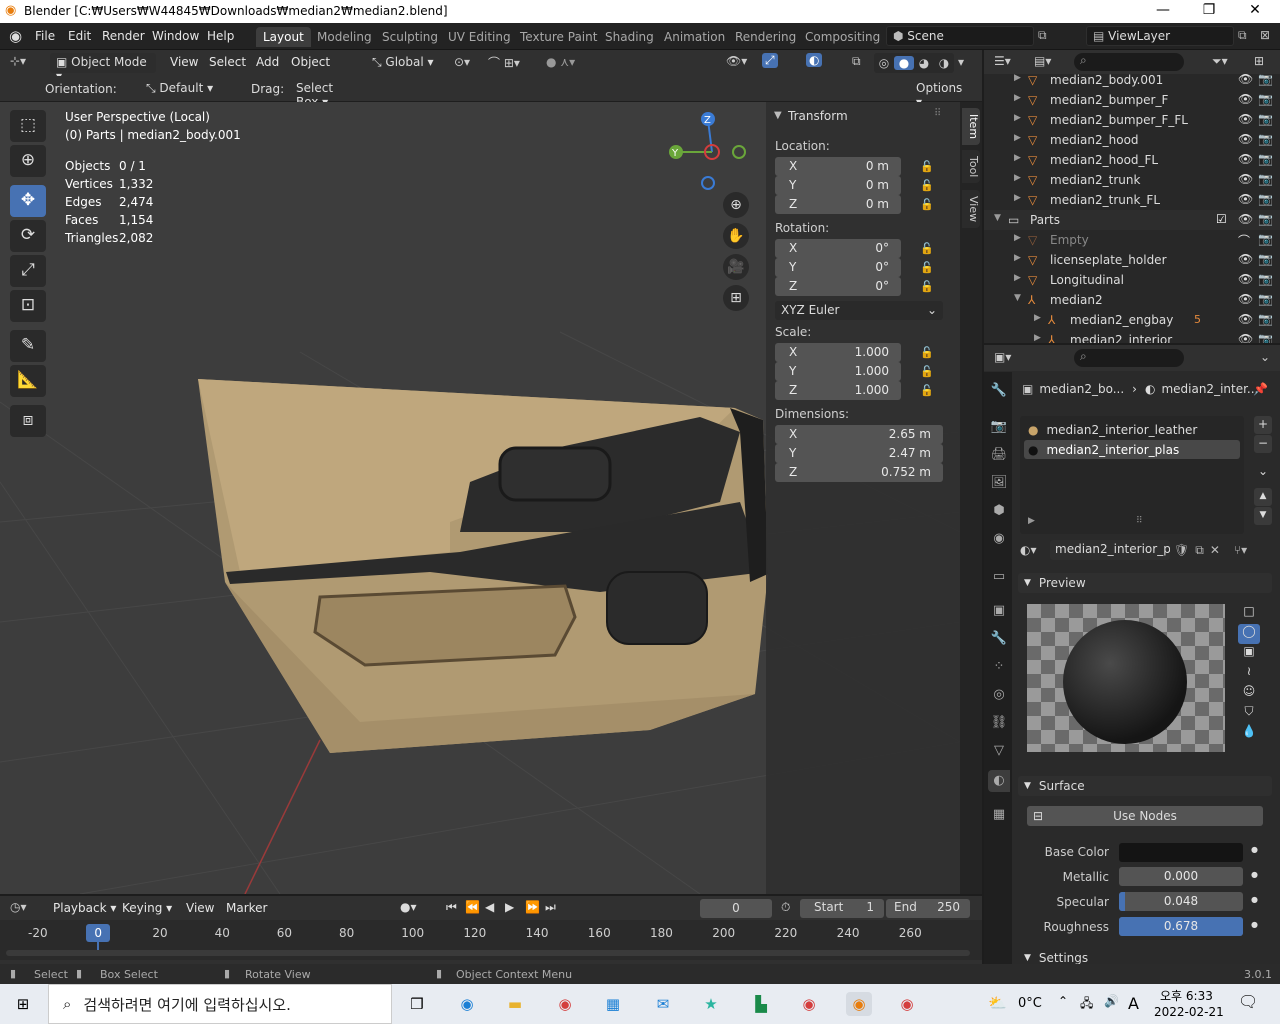 This screenshot has height=1024, width=1280. I want to click on scale-tool-icon: ⤢, so click(28, 271).